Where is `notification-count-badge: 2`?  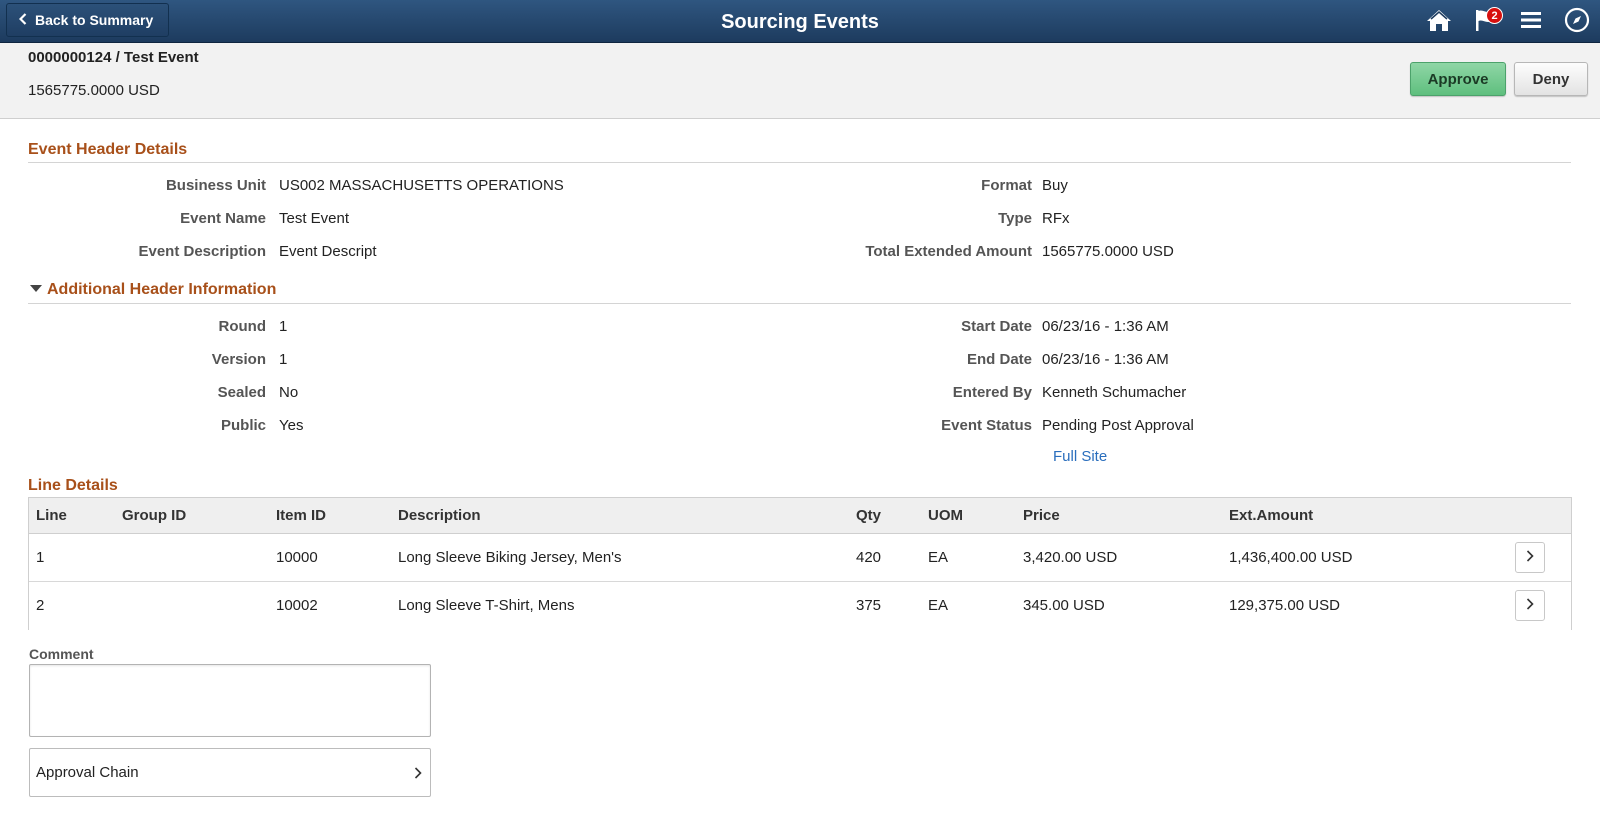
notification-count-badge: 2 is located at coordinates (1494, 15).